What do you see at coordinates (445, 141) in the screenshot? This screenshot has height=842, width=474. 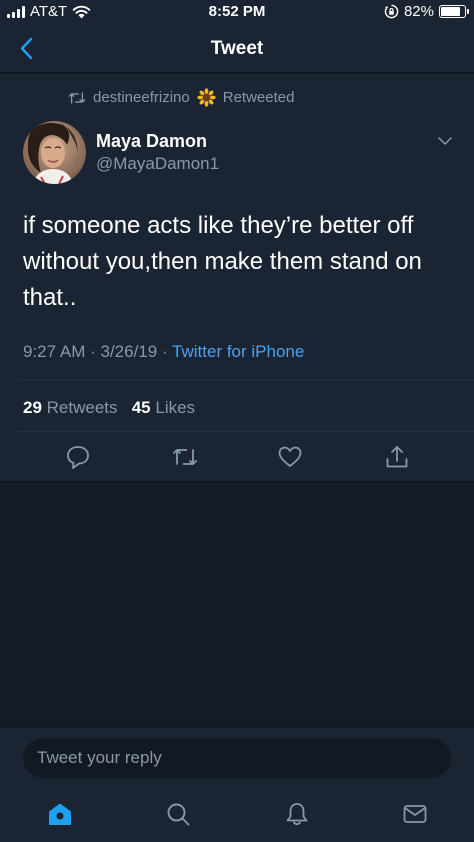 I see `chevron-down-icon` at bounding box center [445, 141].